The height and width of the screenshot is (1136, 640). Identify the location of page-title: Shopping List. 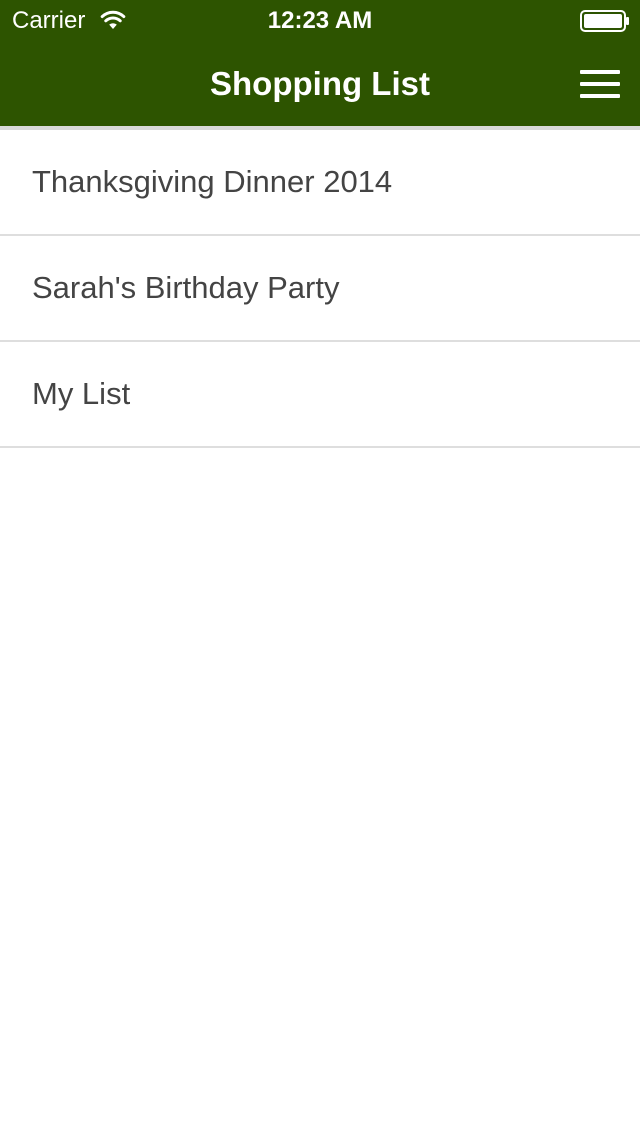
(320, 83).